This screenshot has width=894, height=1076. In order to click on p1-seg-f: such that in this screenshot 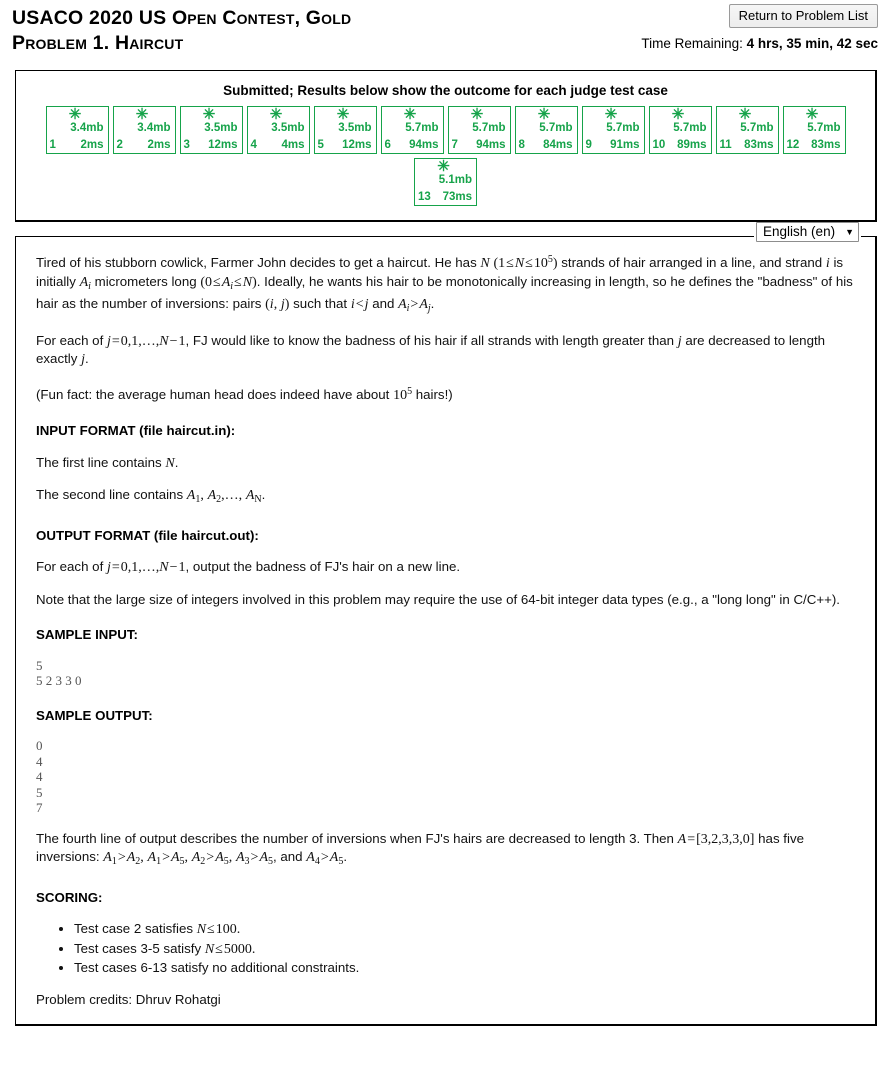, I will do `click(320, 303)`.